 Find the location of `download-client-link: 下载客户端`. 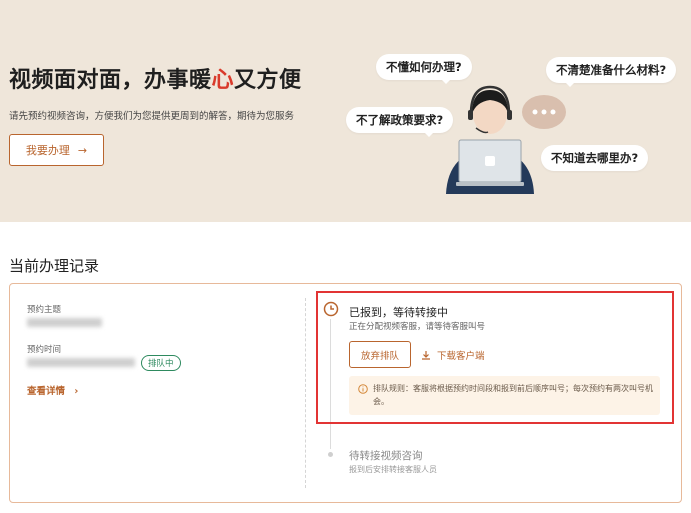

download-client-link: 下载客户端 is located at coordinates (453, 355).